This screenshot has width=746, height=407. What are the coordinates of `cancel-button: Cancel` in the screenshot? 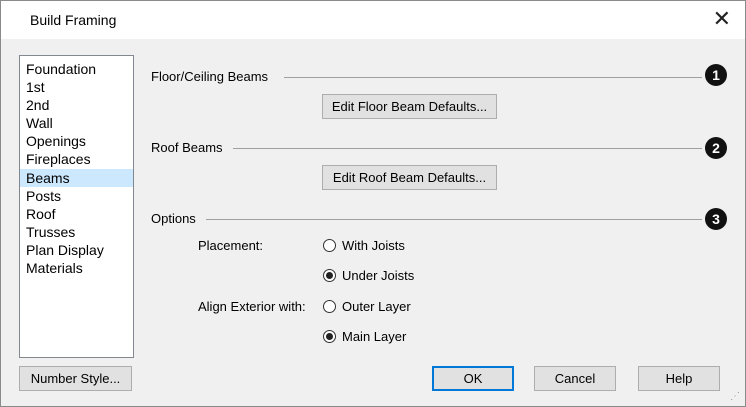 It's located at (575, 378).